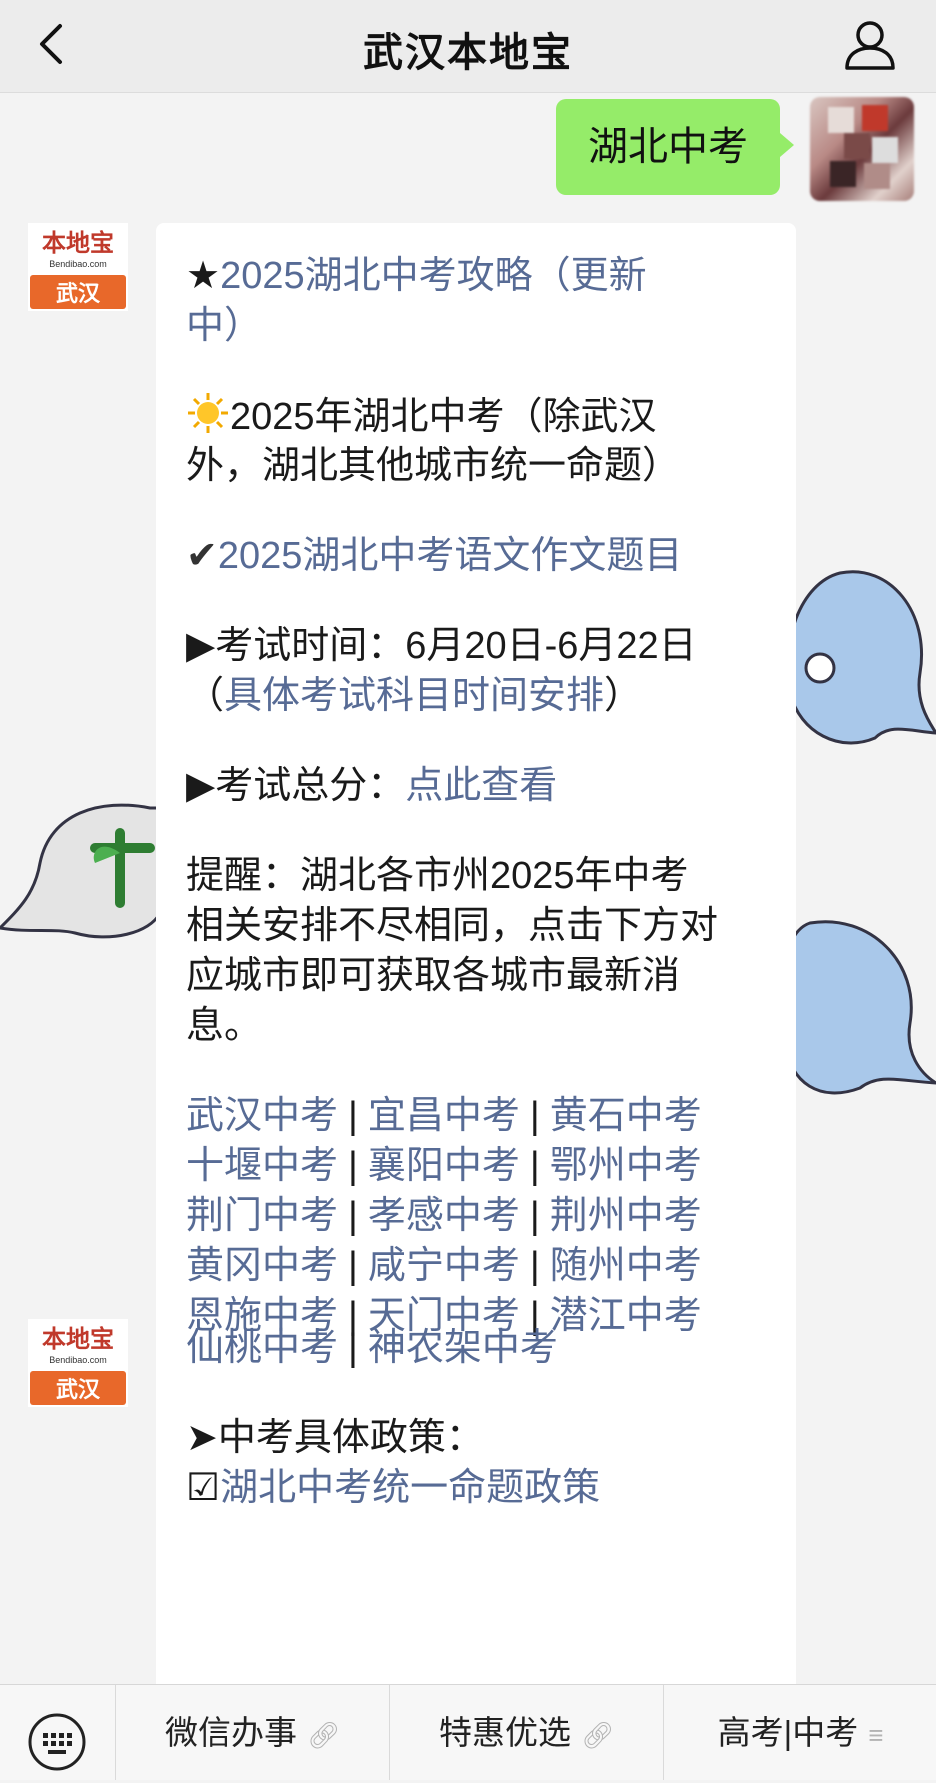 The image size is (936, 1783). Describe the element at coordinates (876, 1734) in the screenshot. I see `menu-lines-icon: ≡` at that location.